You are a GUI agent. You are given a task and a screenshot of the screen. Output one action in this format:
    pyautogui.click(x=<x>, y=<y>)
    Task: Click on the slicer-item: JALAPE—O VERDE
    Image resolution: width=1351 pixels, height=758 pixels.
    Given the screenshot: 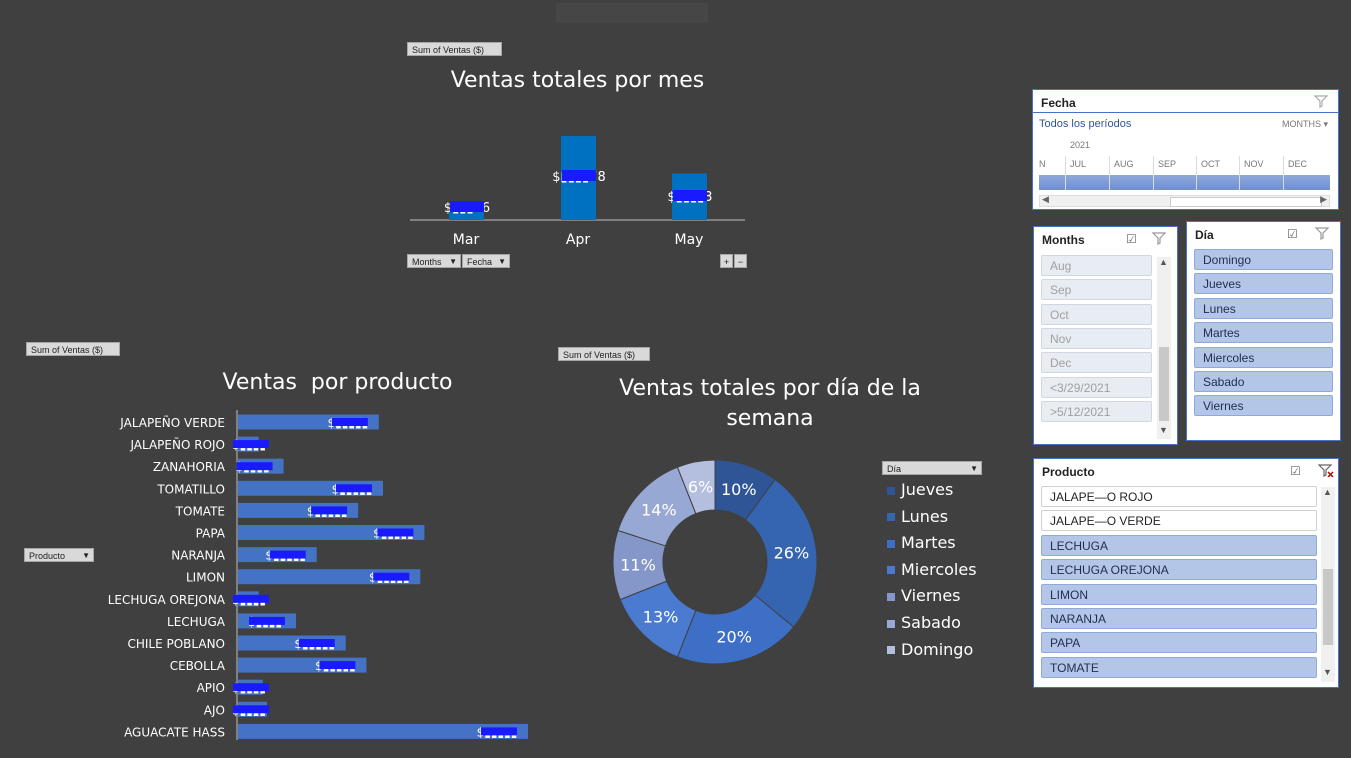 What is the action you would take?
    pyautogui.click(x=1179, y=521)
    